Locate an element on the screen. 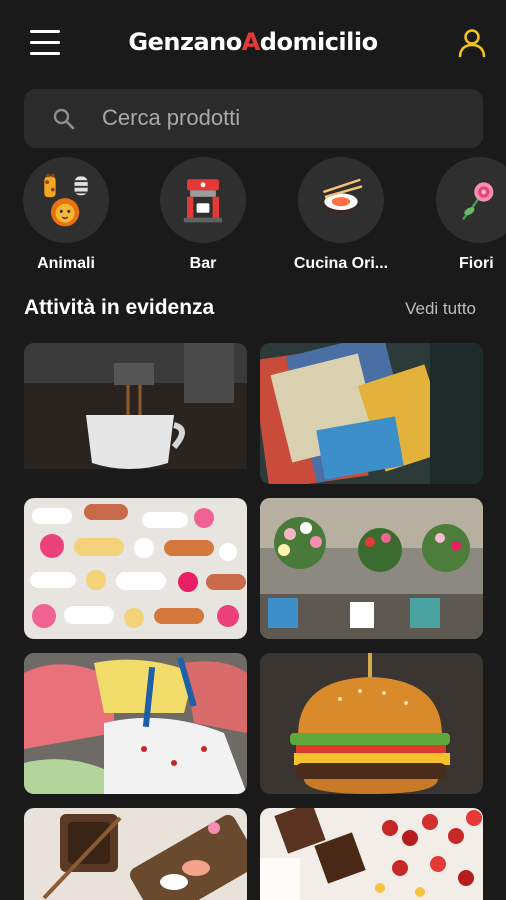 This screenshot has width=506, height=900. pills-photo is located at coordinates (135, 568).